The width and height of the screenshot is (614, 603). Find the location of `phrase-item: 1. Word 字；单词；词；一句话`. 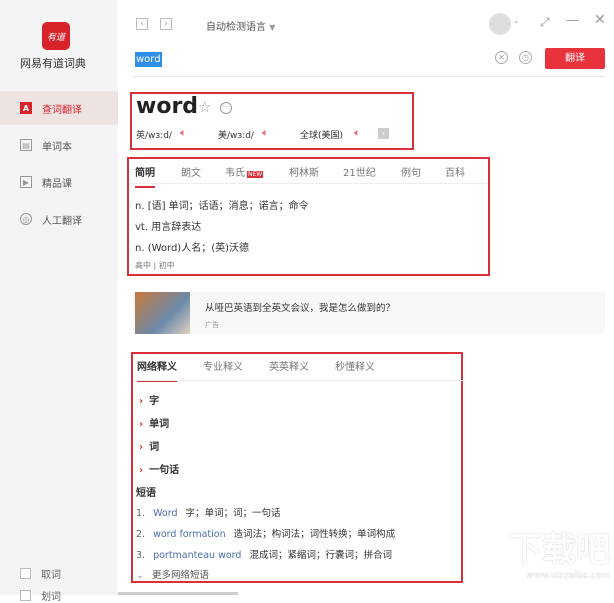

phrase-item: 1. Word 字；单词；词；一句话 is located at coordinates (208, 512).